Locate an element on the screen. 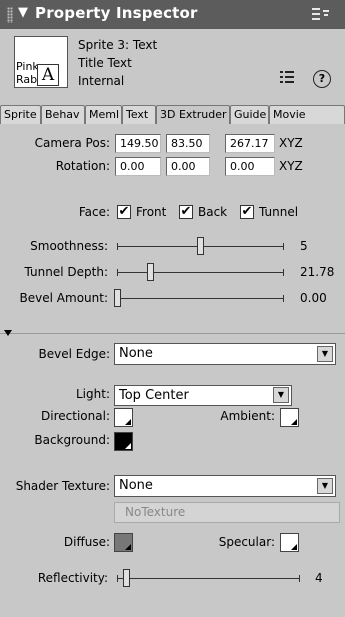  reflectivity-track is located at coordinates (208, 578).